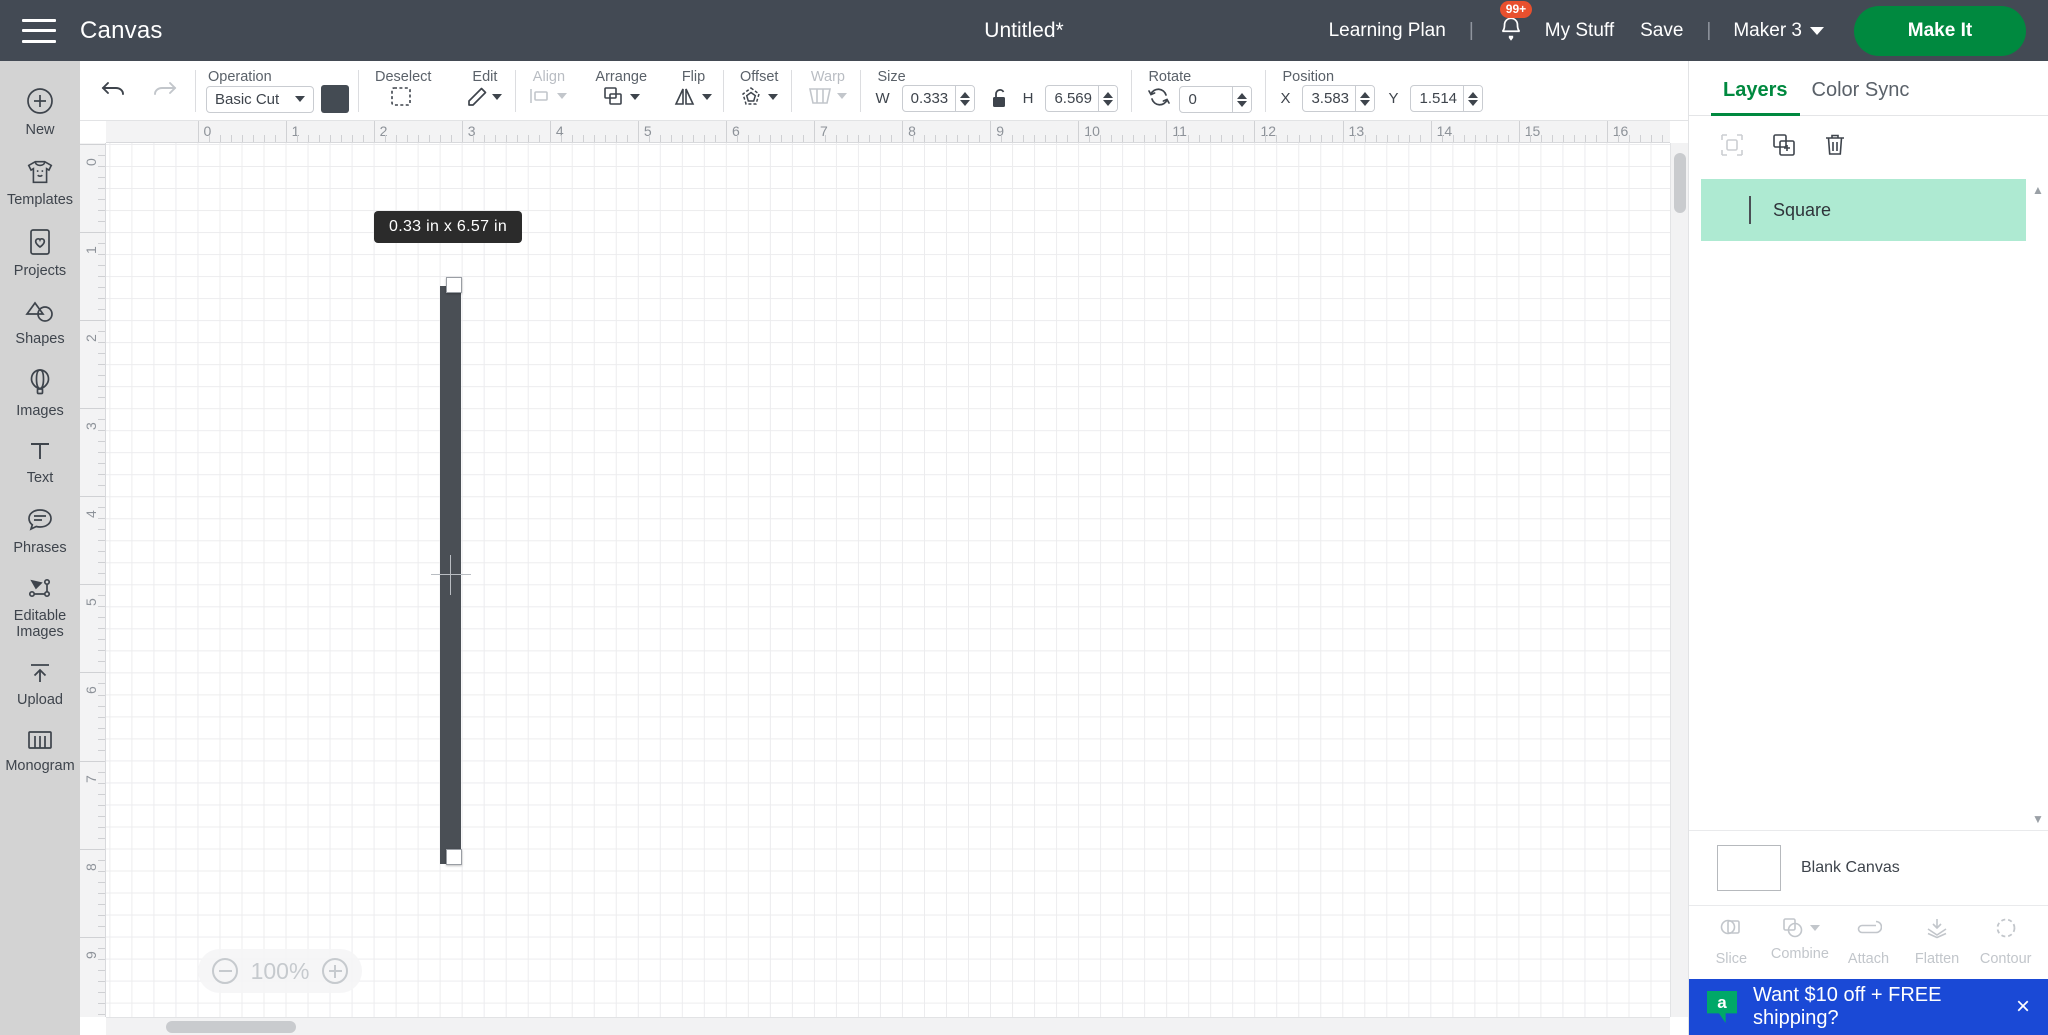 This screenshot has width=2048, height=1035. What do you see at coordinates (40, 111) in the screenshot?
I see `sidebar-item-new: New` at bounding box center [40, 111].